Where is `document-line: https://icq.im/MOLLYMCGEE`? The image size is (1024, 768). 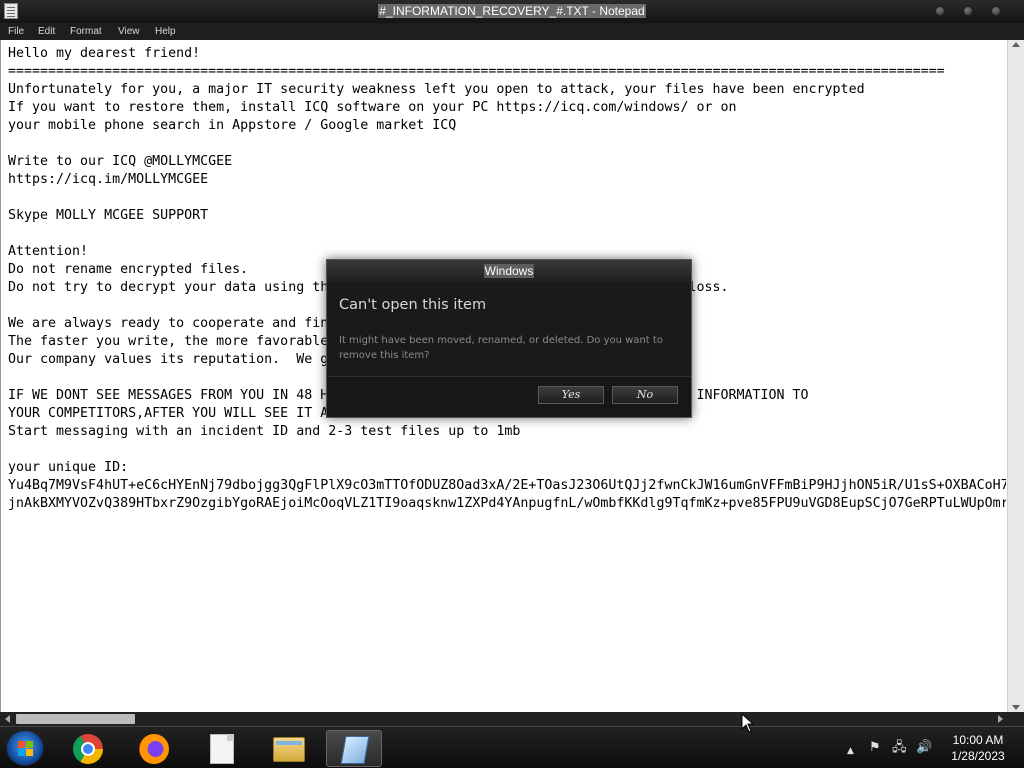
document-line: https://icq.im/MOLLYMCGEE is located at coordinates (108, 179).